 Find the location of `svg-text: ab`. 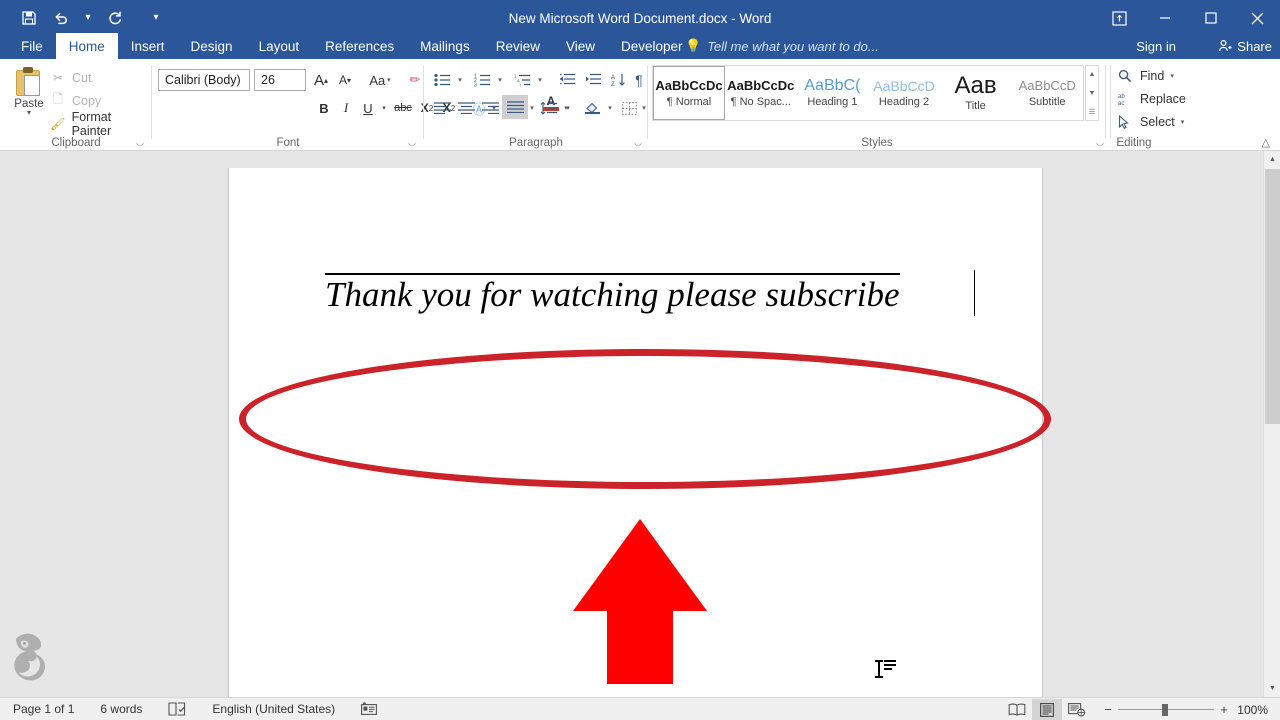

svg-text: ab is located at coordinates (1121, 97).